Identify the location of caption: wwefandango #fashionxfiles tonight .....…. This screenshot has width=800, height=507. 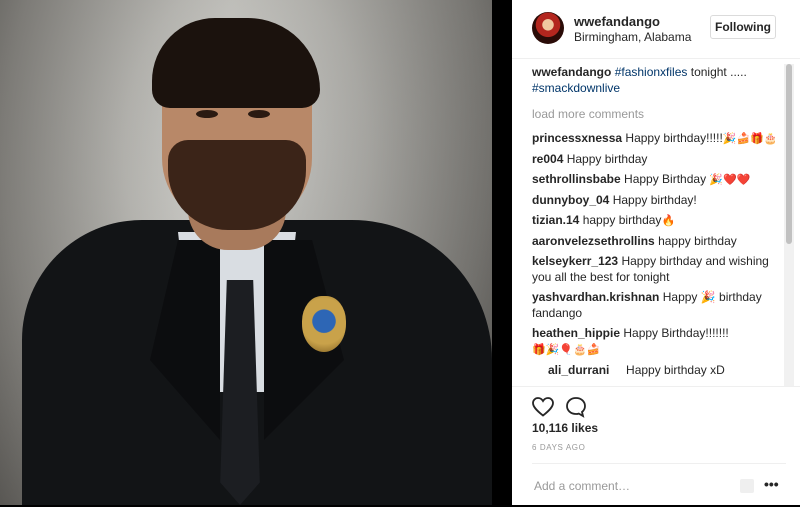
(658, 80).